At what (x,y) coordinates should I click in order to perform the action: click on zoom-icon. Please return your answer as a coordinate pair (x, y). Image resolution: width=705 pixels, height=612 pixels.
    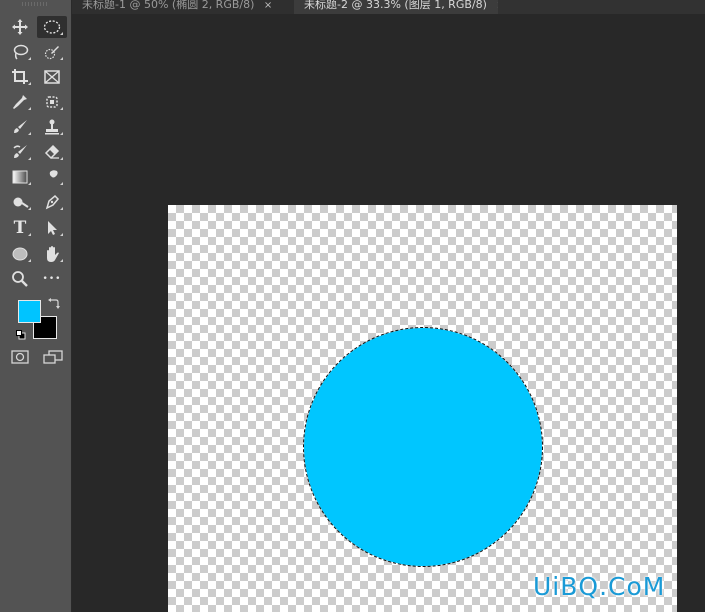
    Looking at the image, I should click on (20, 279).